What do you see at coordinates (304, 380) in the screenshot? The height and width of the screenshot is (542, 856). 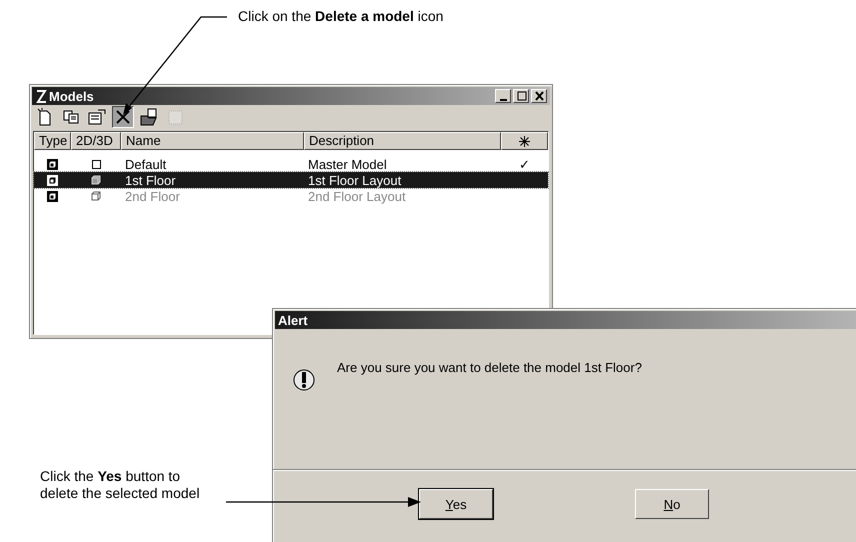 I see `exclamation-icon` at bounding box center [304, 380].